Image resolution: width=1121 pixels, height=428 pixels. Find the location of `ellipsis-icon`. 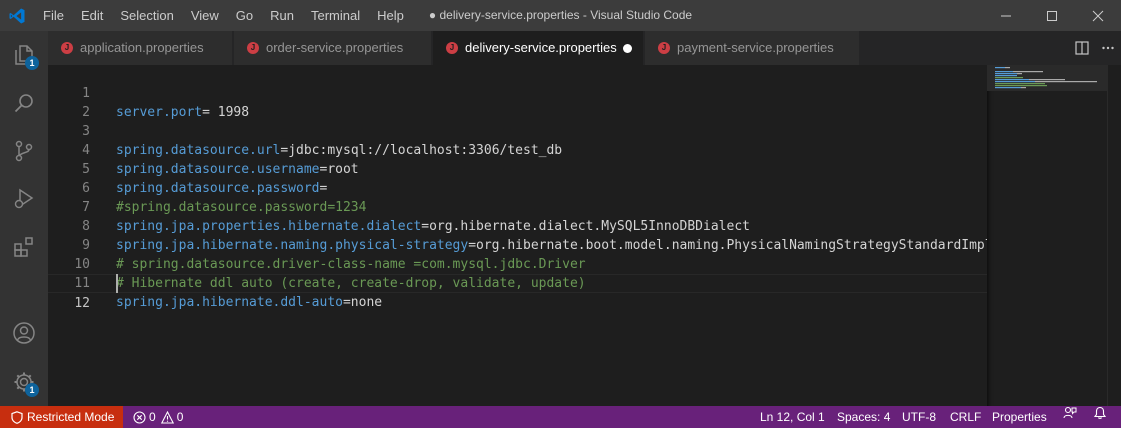

ellipsis-icon is located at coordinates (1108, 48).